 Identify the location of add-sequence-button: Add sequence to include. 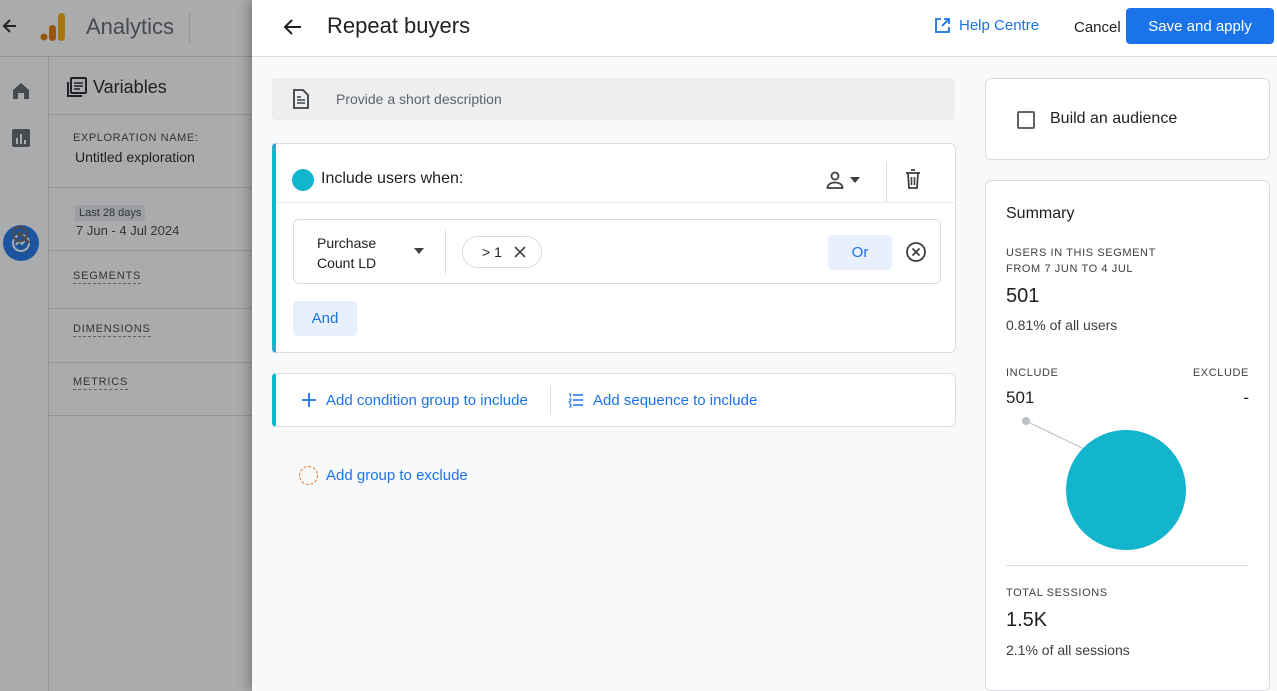
(662, 400).